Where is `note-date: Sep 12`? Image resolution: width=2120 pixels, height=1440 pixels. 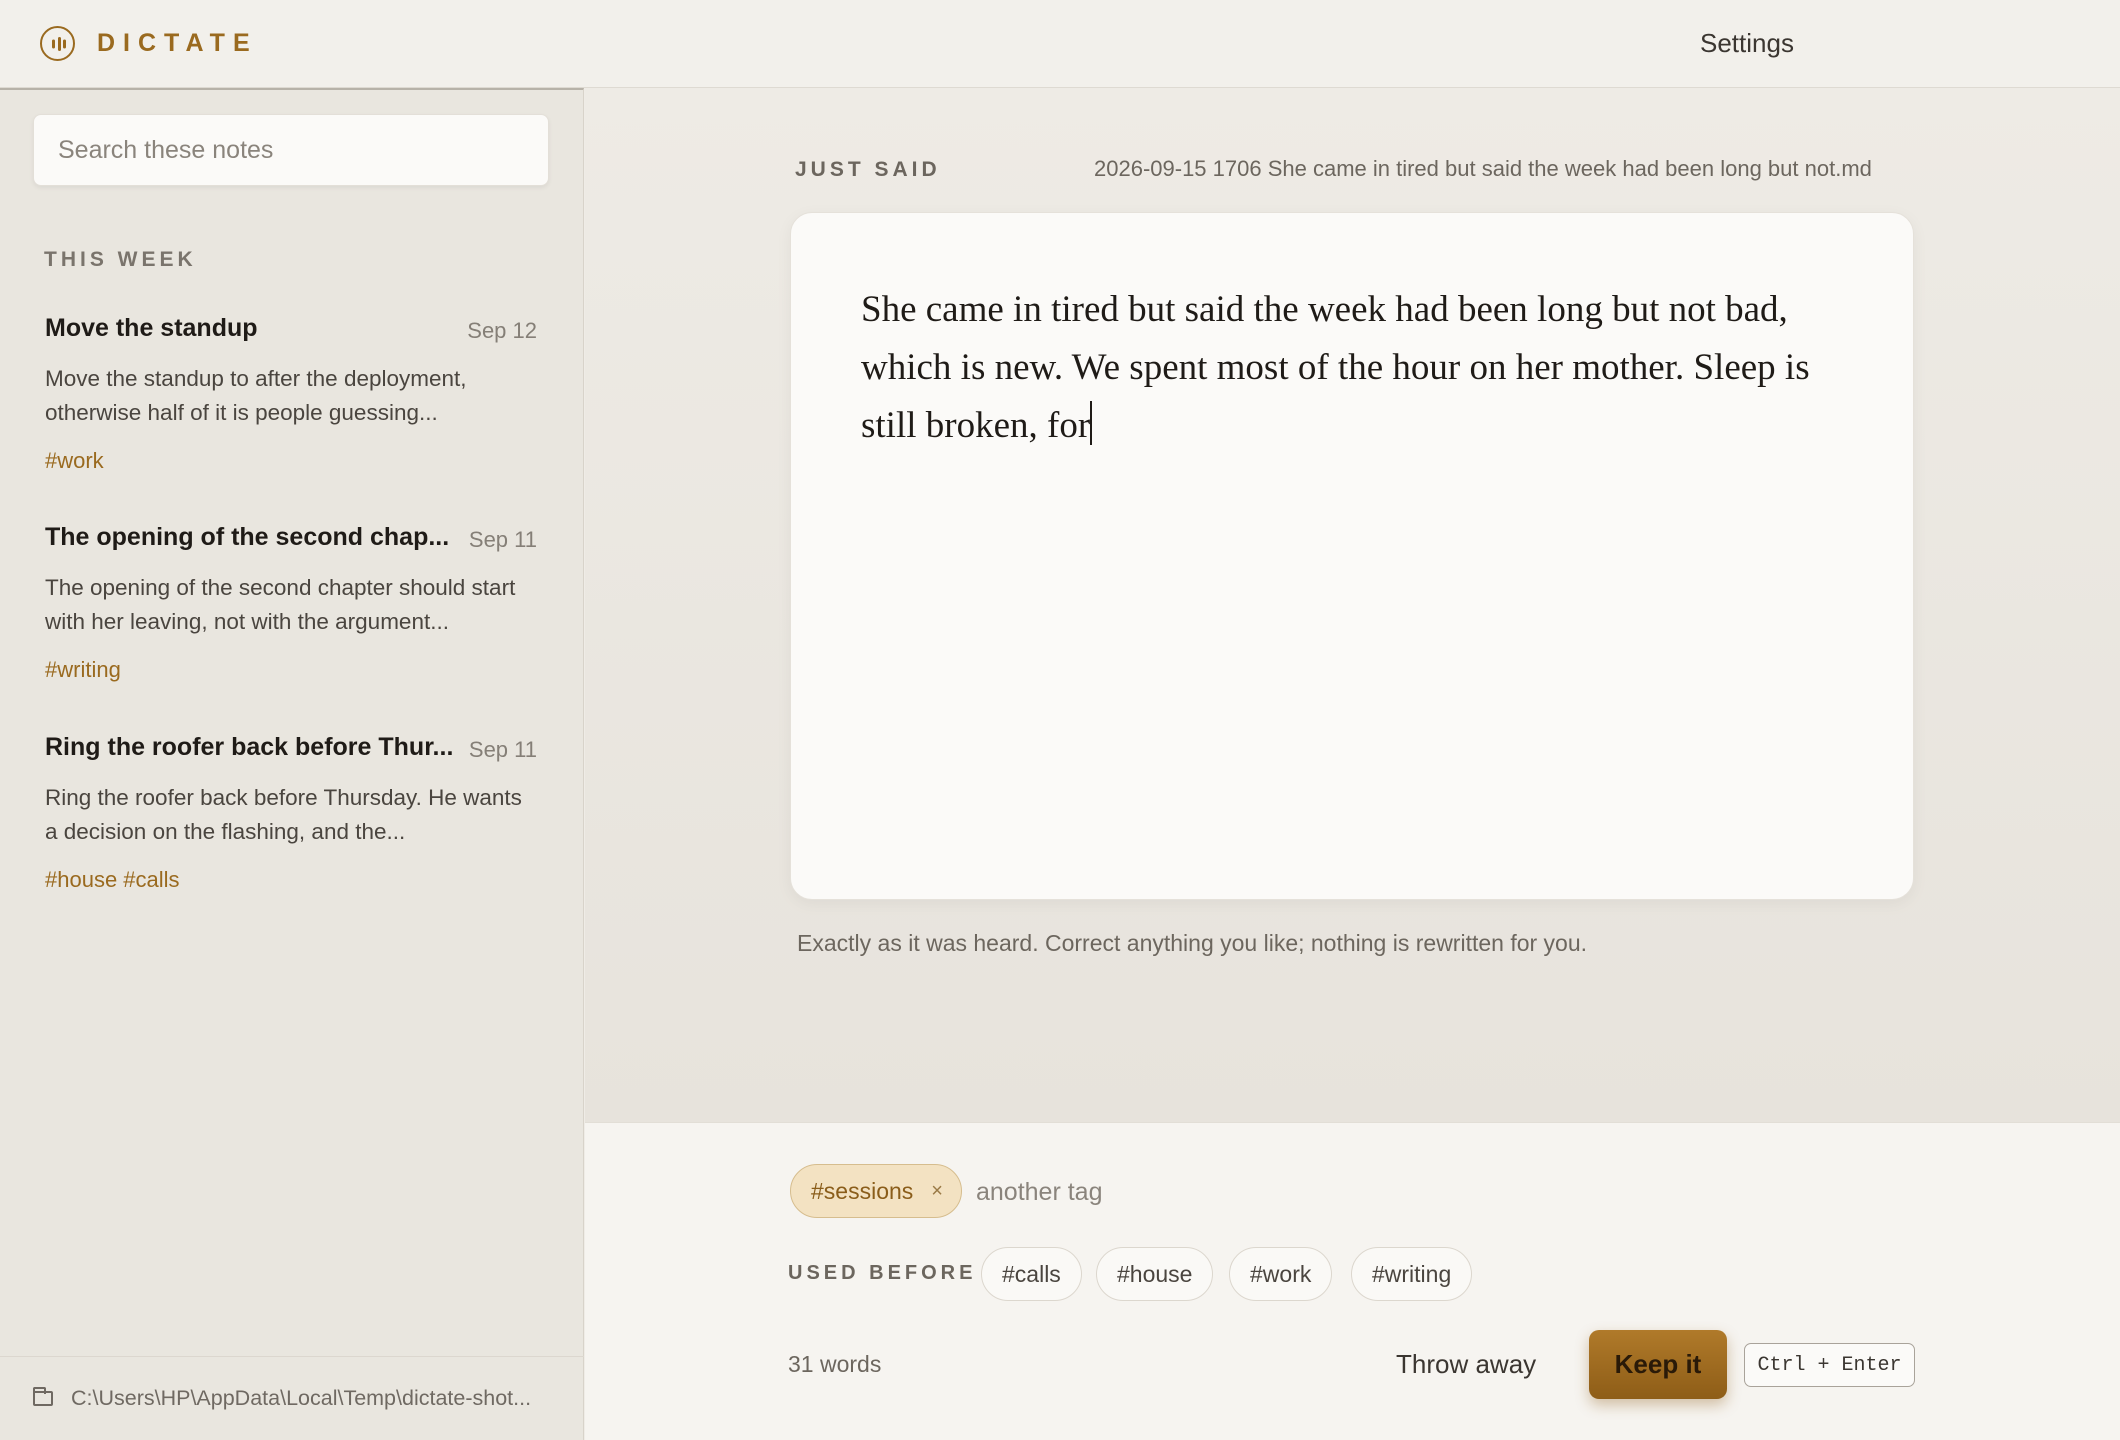 note-date: Sep 12 is located at coordinates (502, 330).